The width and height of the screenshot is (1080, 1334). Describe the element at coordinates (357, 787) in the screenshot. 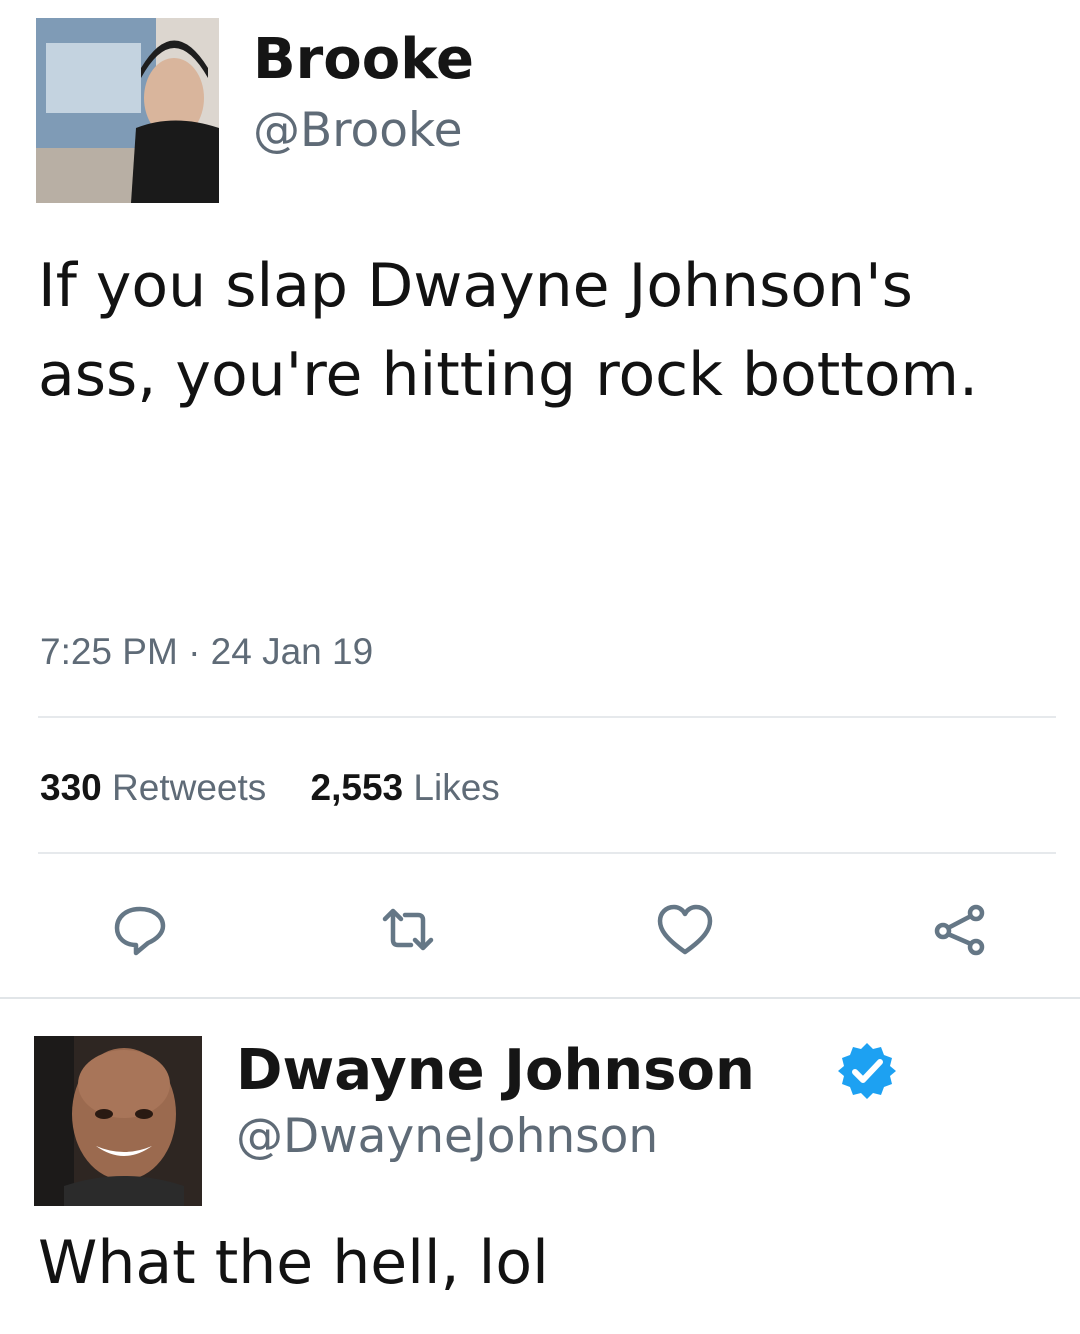

I see `likes-count: 2,553` at that location.